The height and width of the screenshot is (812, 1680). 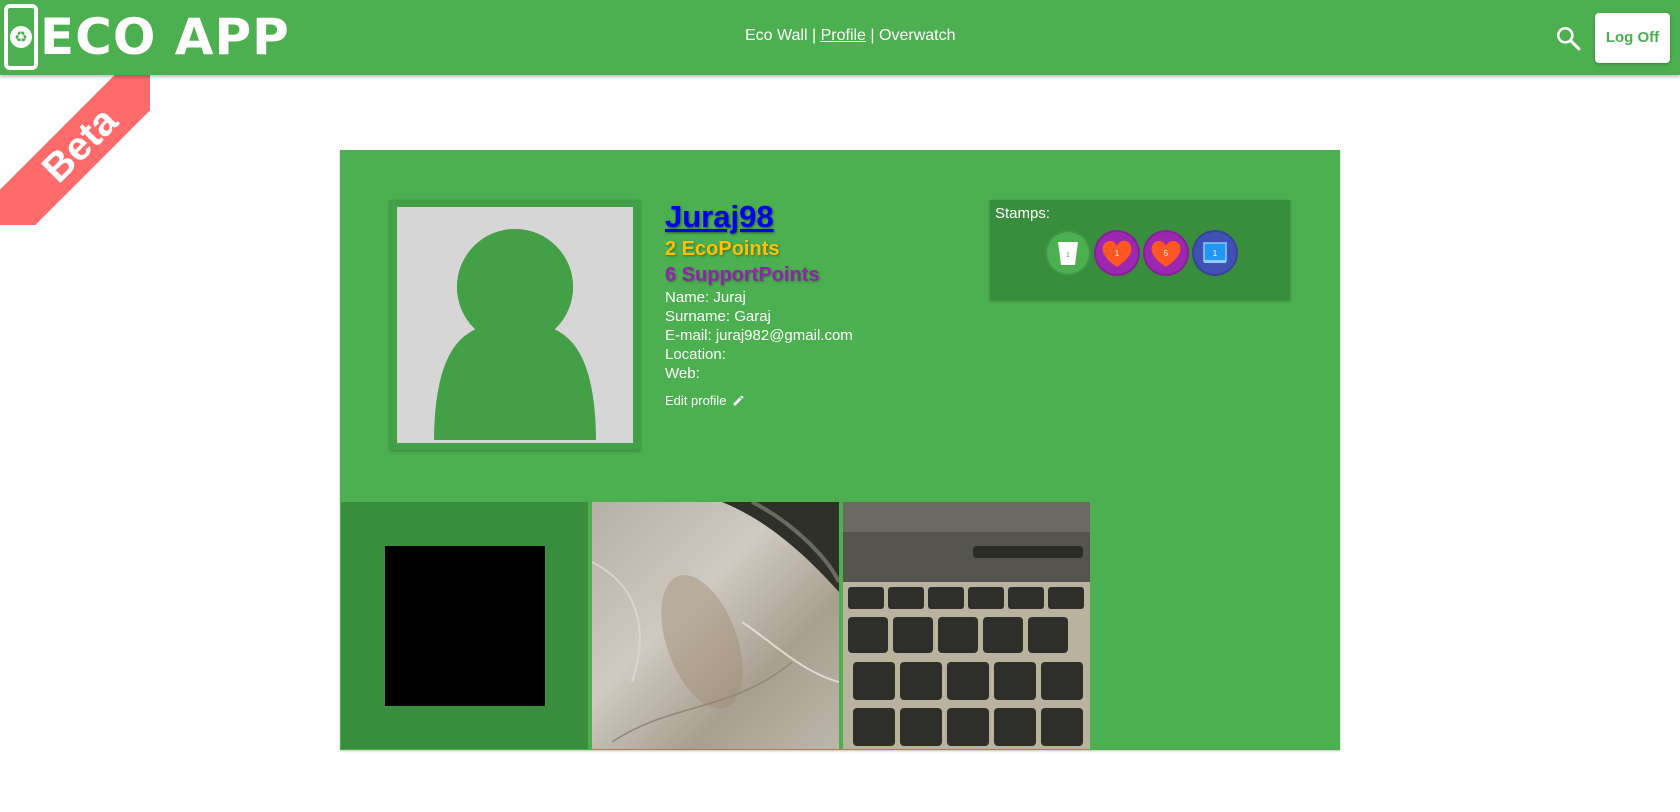 I want to click on name-field: Name: Juraj, so click(x=705, y=297).